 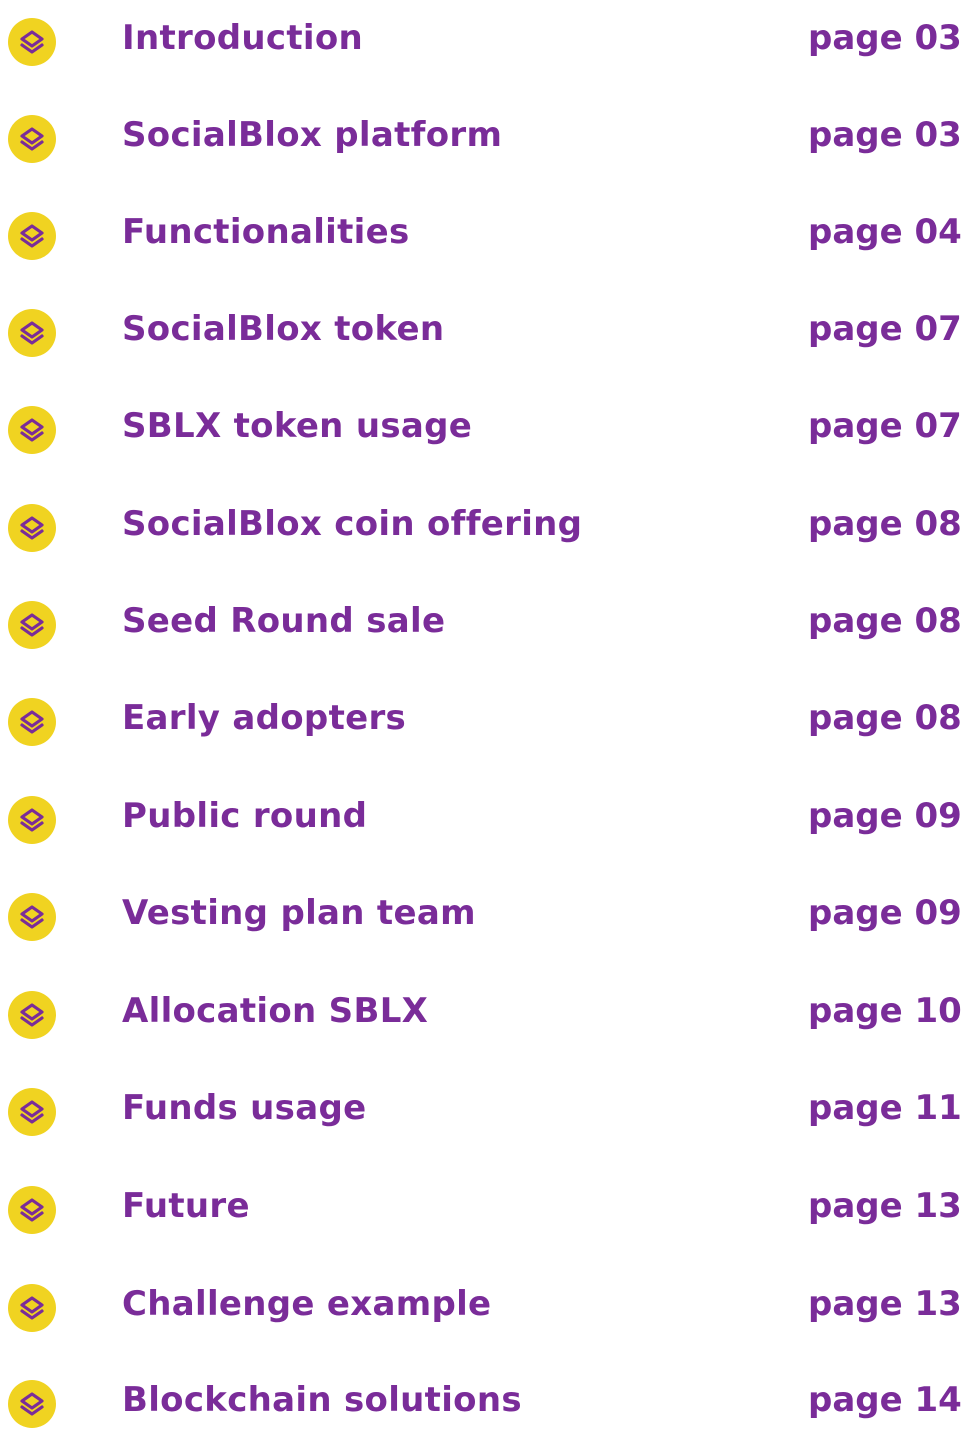 I want to click on toc-entry-title: Allocation SBLX, so click(x=275, y=1011).